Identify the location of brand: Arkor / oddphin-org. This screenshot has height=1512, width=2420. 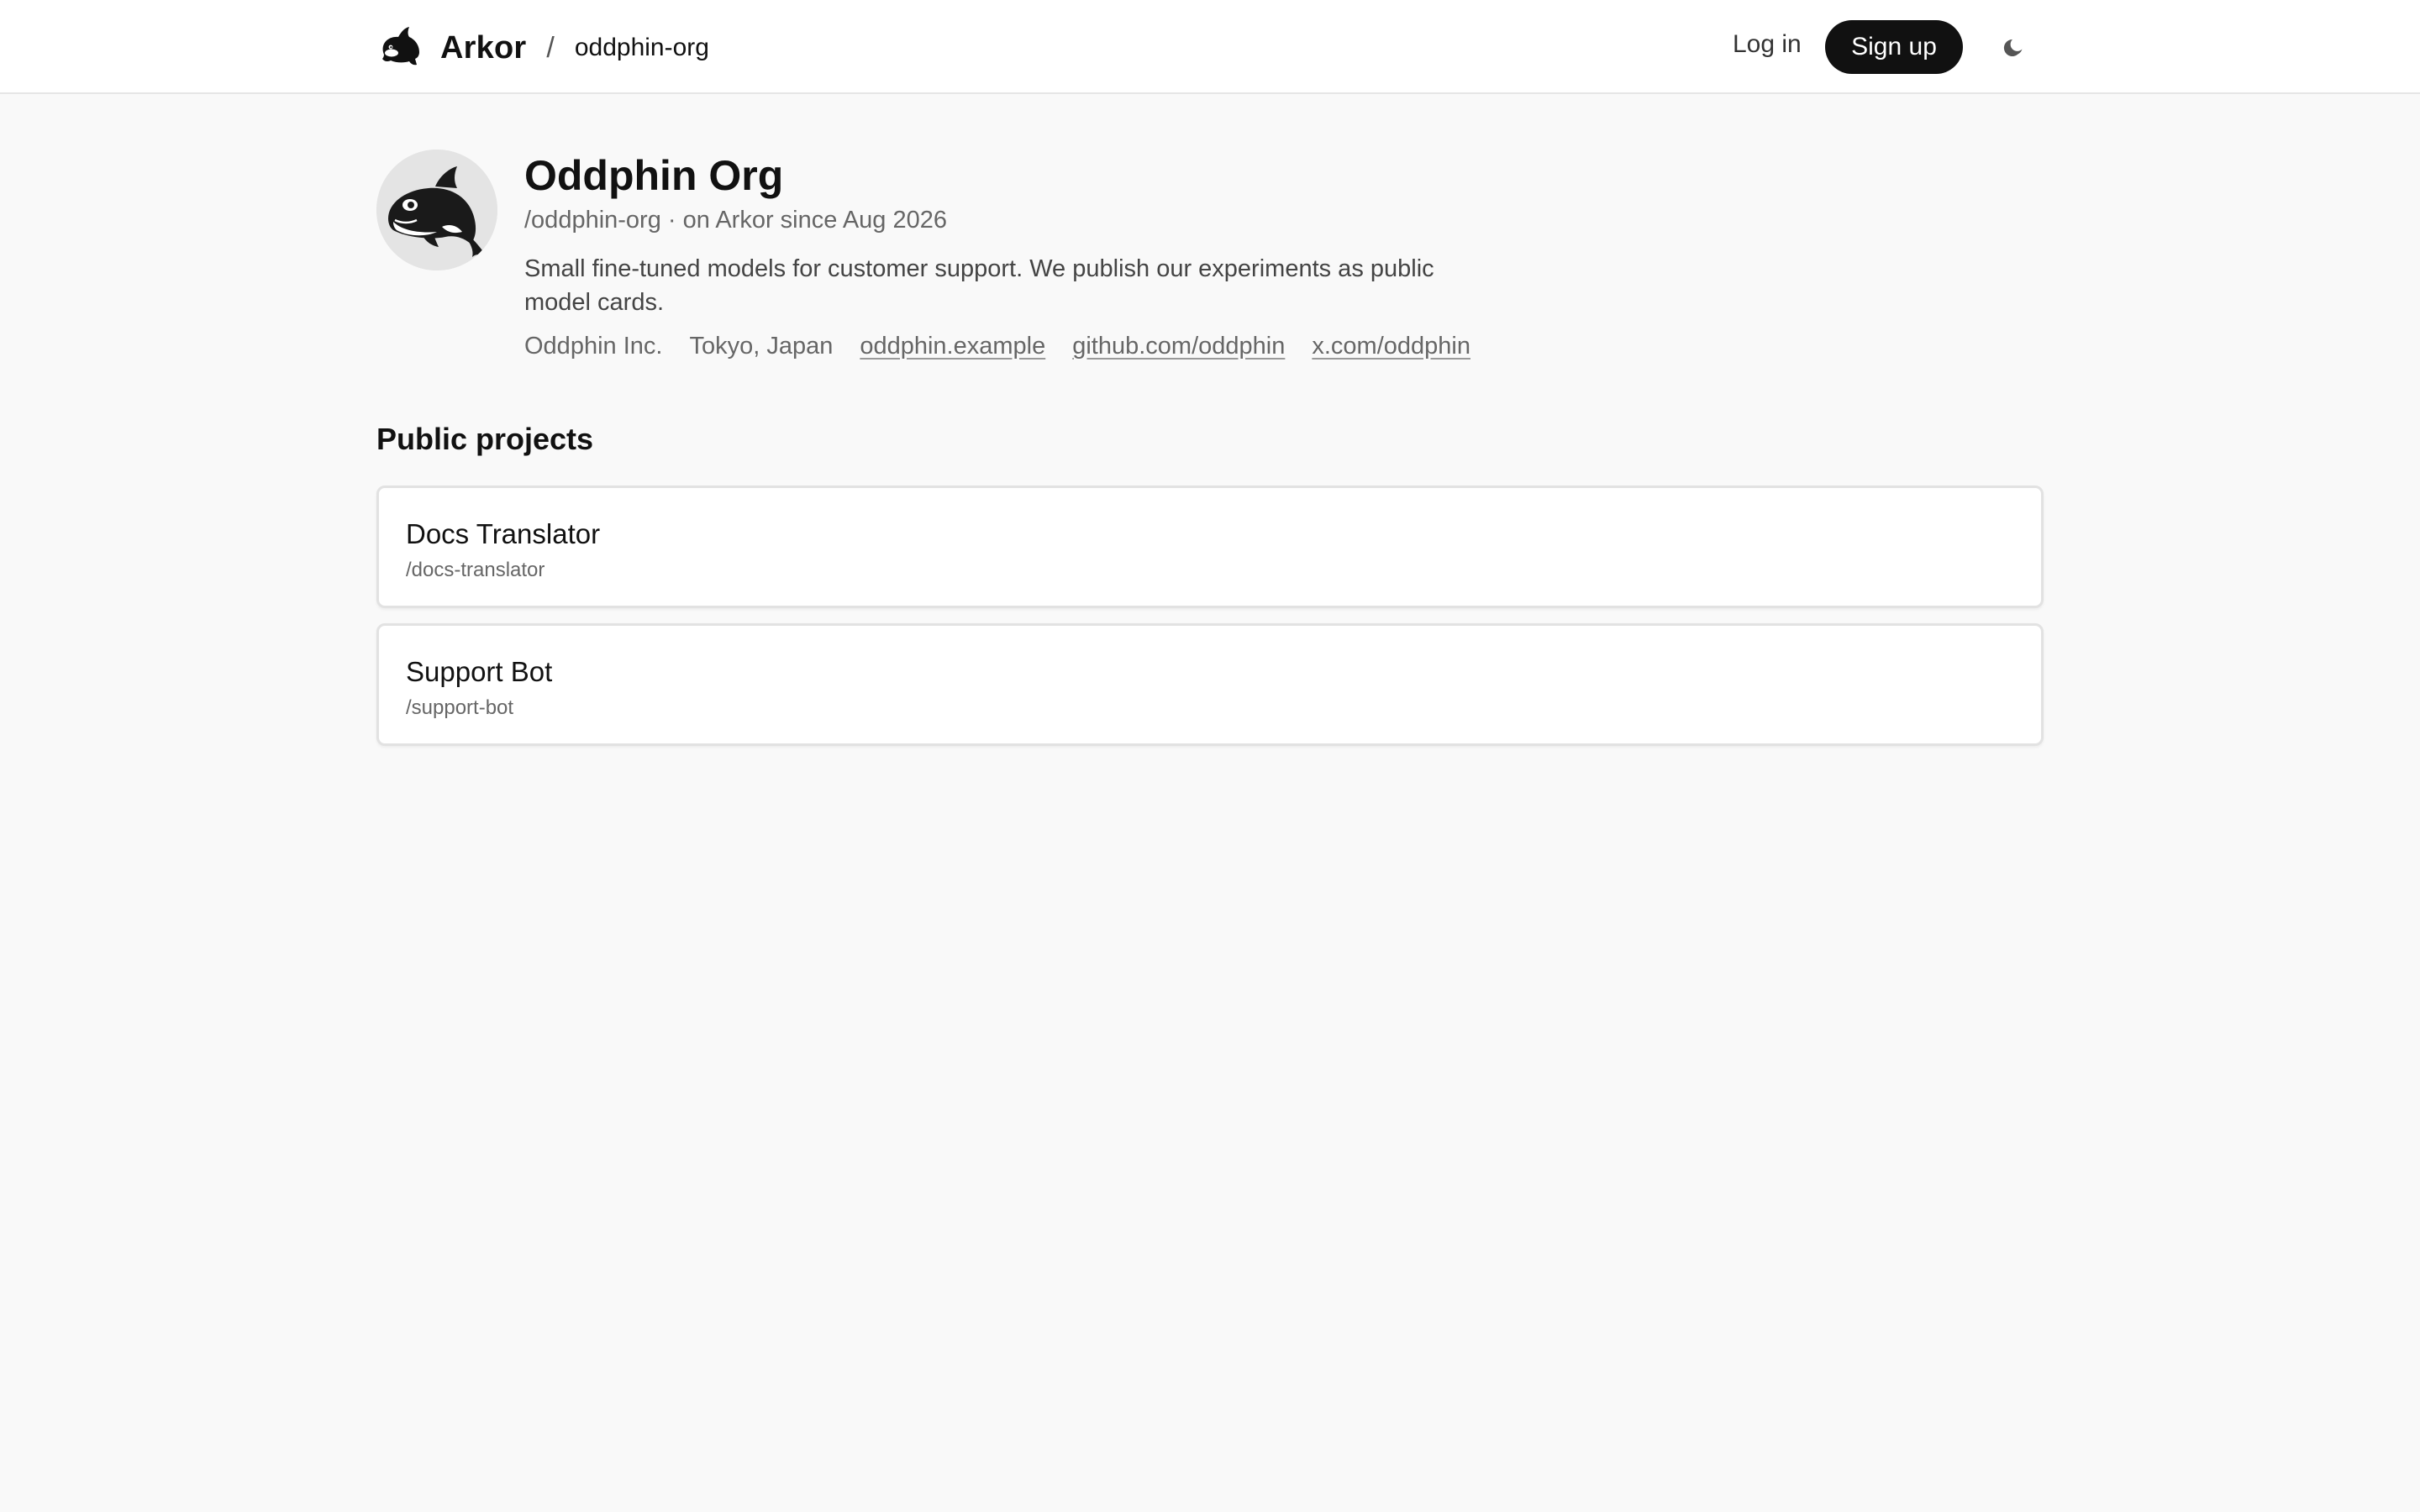
(542, 48).